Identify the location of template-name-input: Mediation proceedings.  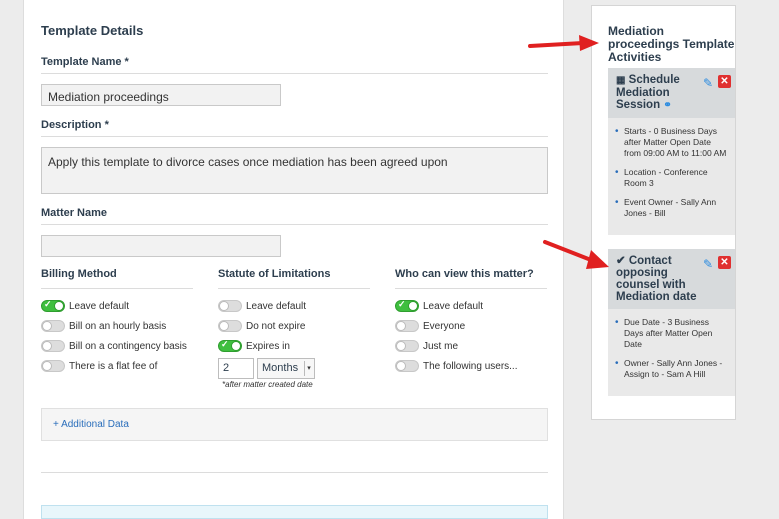
(161, 95).